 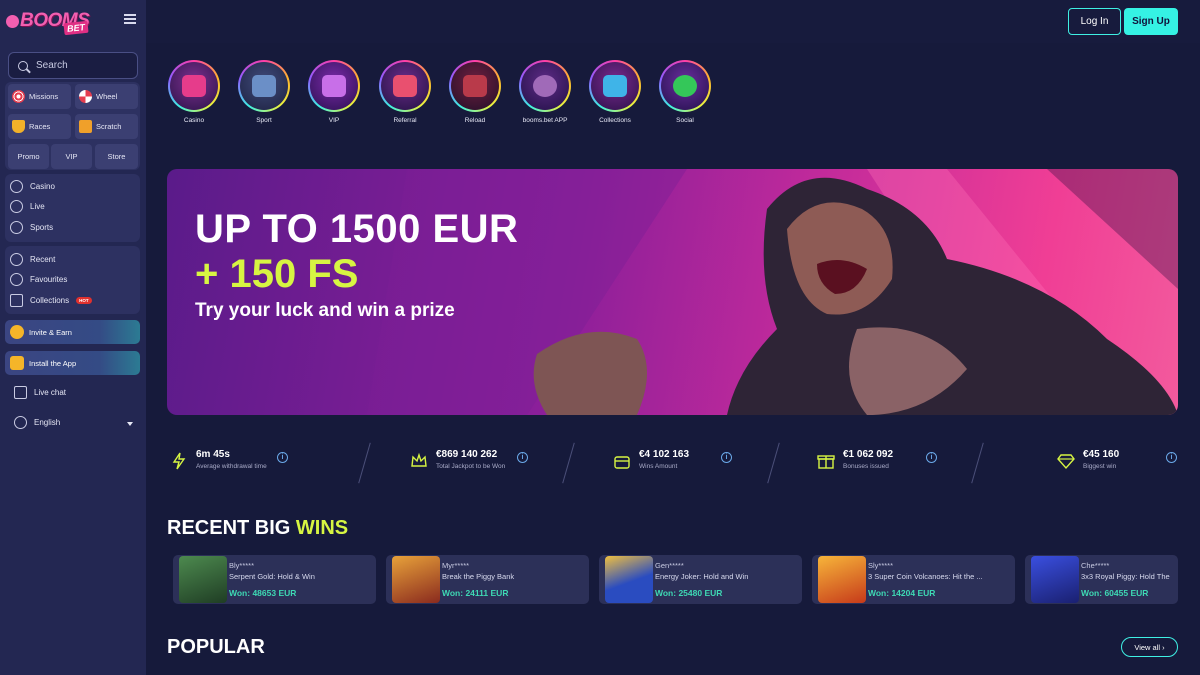 I want to click on login-button: Log In, so click(x=1094, y=21).